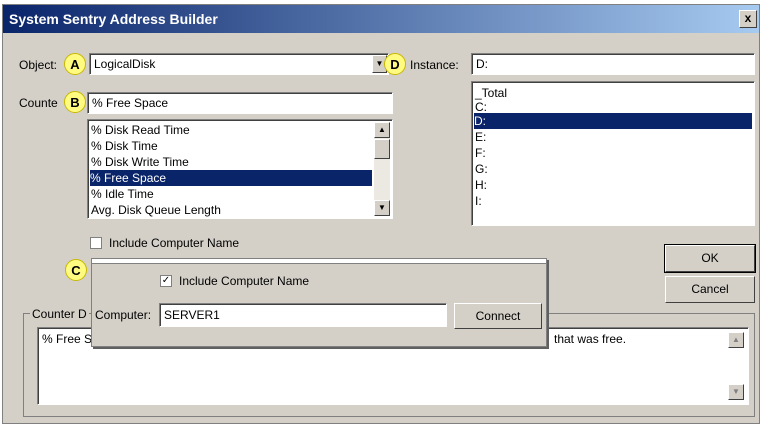 Image resolution: width=764 pixels, height=429 pixels. I want to click on counter-description-label: Counter D, so click(59, 314).